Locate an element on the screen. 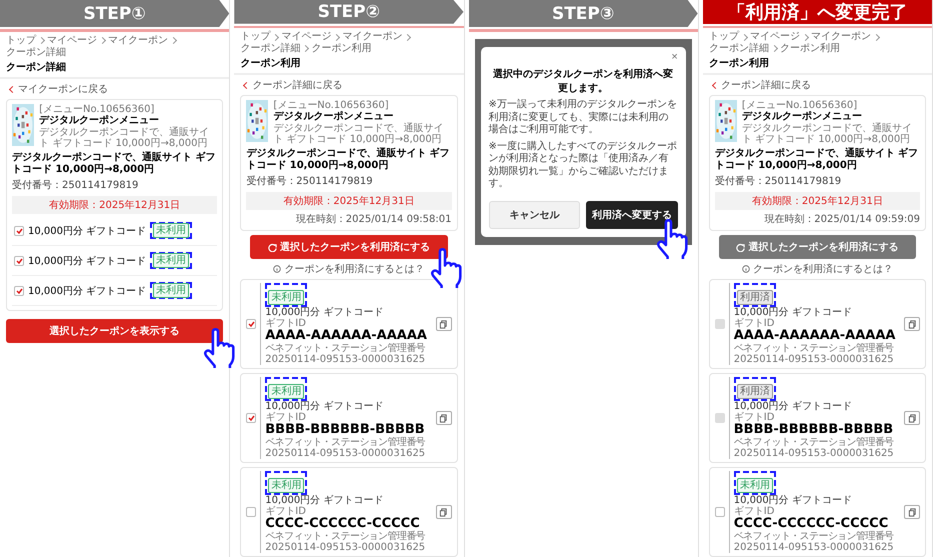 This screenshot has width=933, height=557. page-title: クーポン詳細 is located at coordinates (115, 68).